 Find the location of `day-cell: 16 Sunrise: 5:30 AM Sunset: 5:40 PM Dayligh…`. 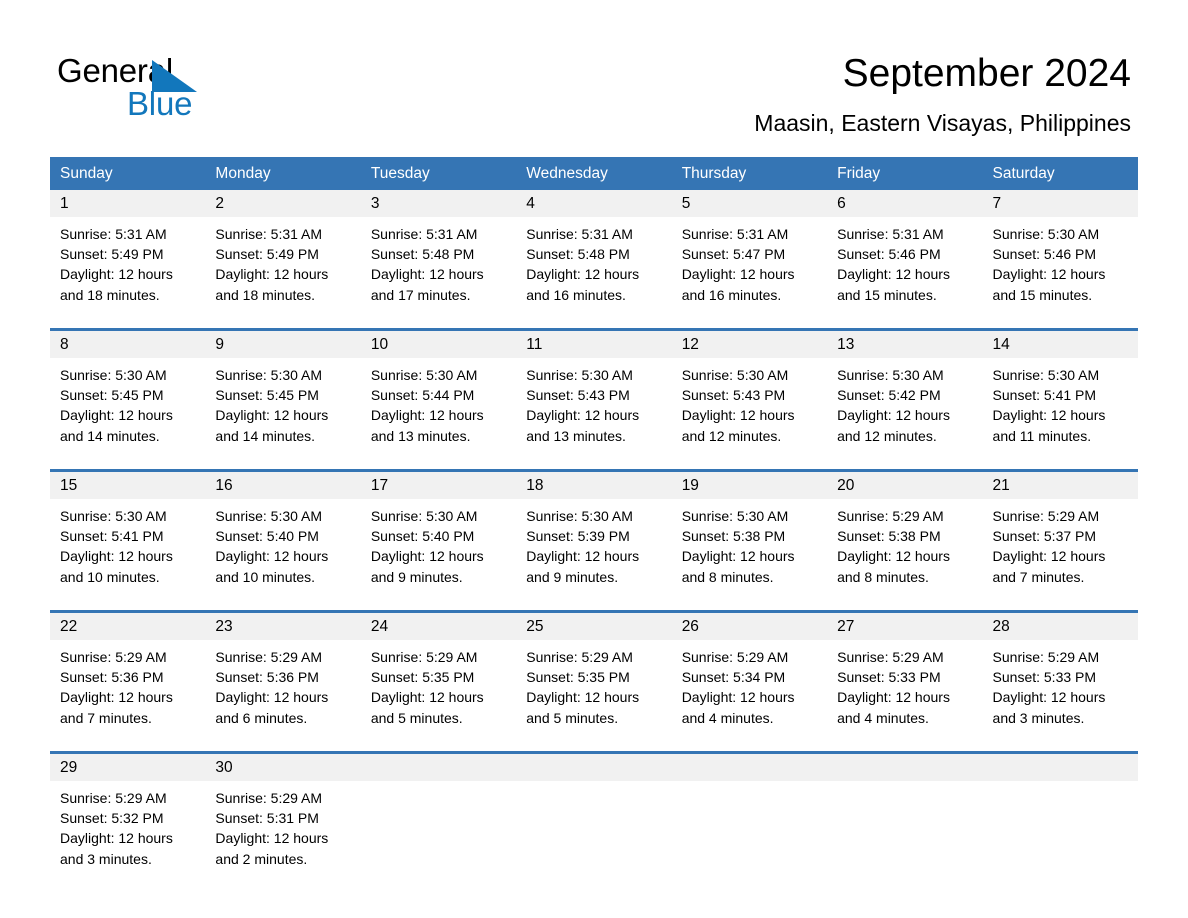

day-cell: 16 Sunrise: 5:30 AM Sunset: 5:40 PM Dayligh… is located at coordinates (283, 533).